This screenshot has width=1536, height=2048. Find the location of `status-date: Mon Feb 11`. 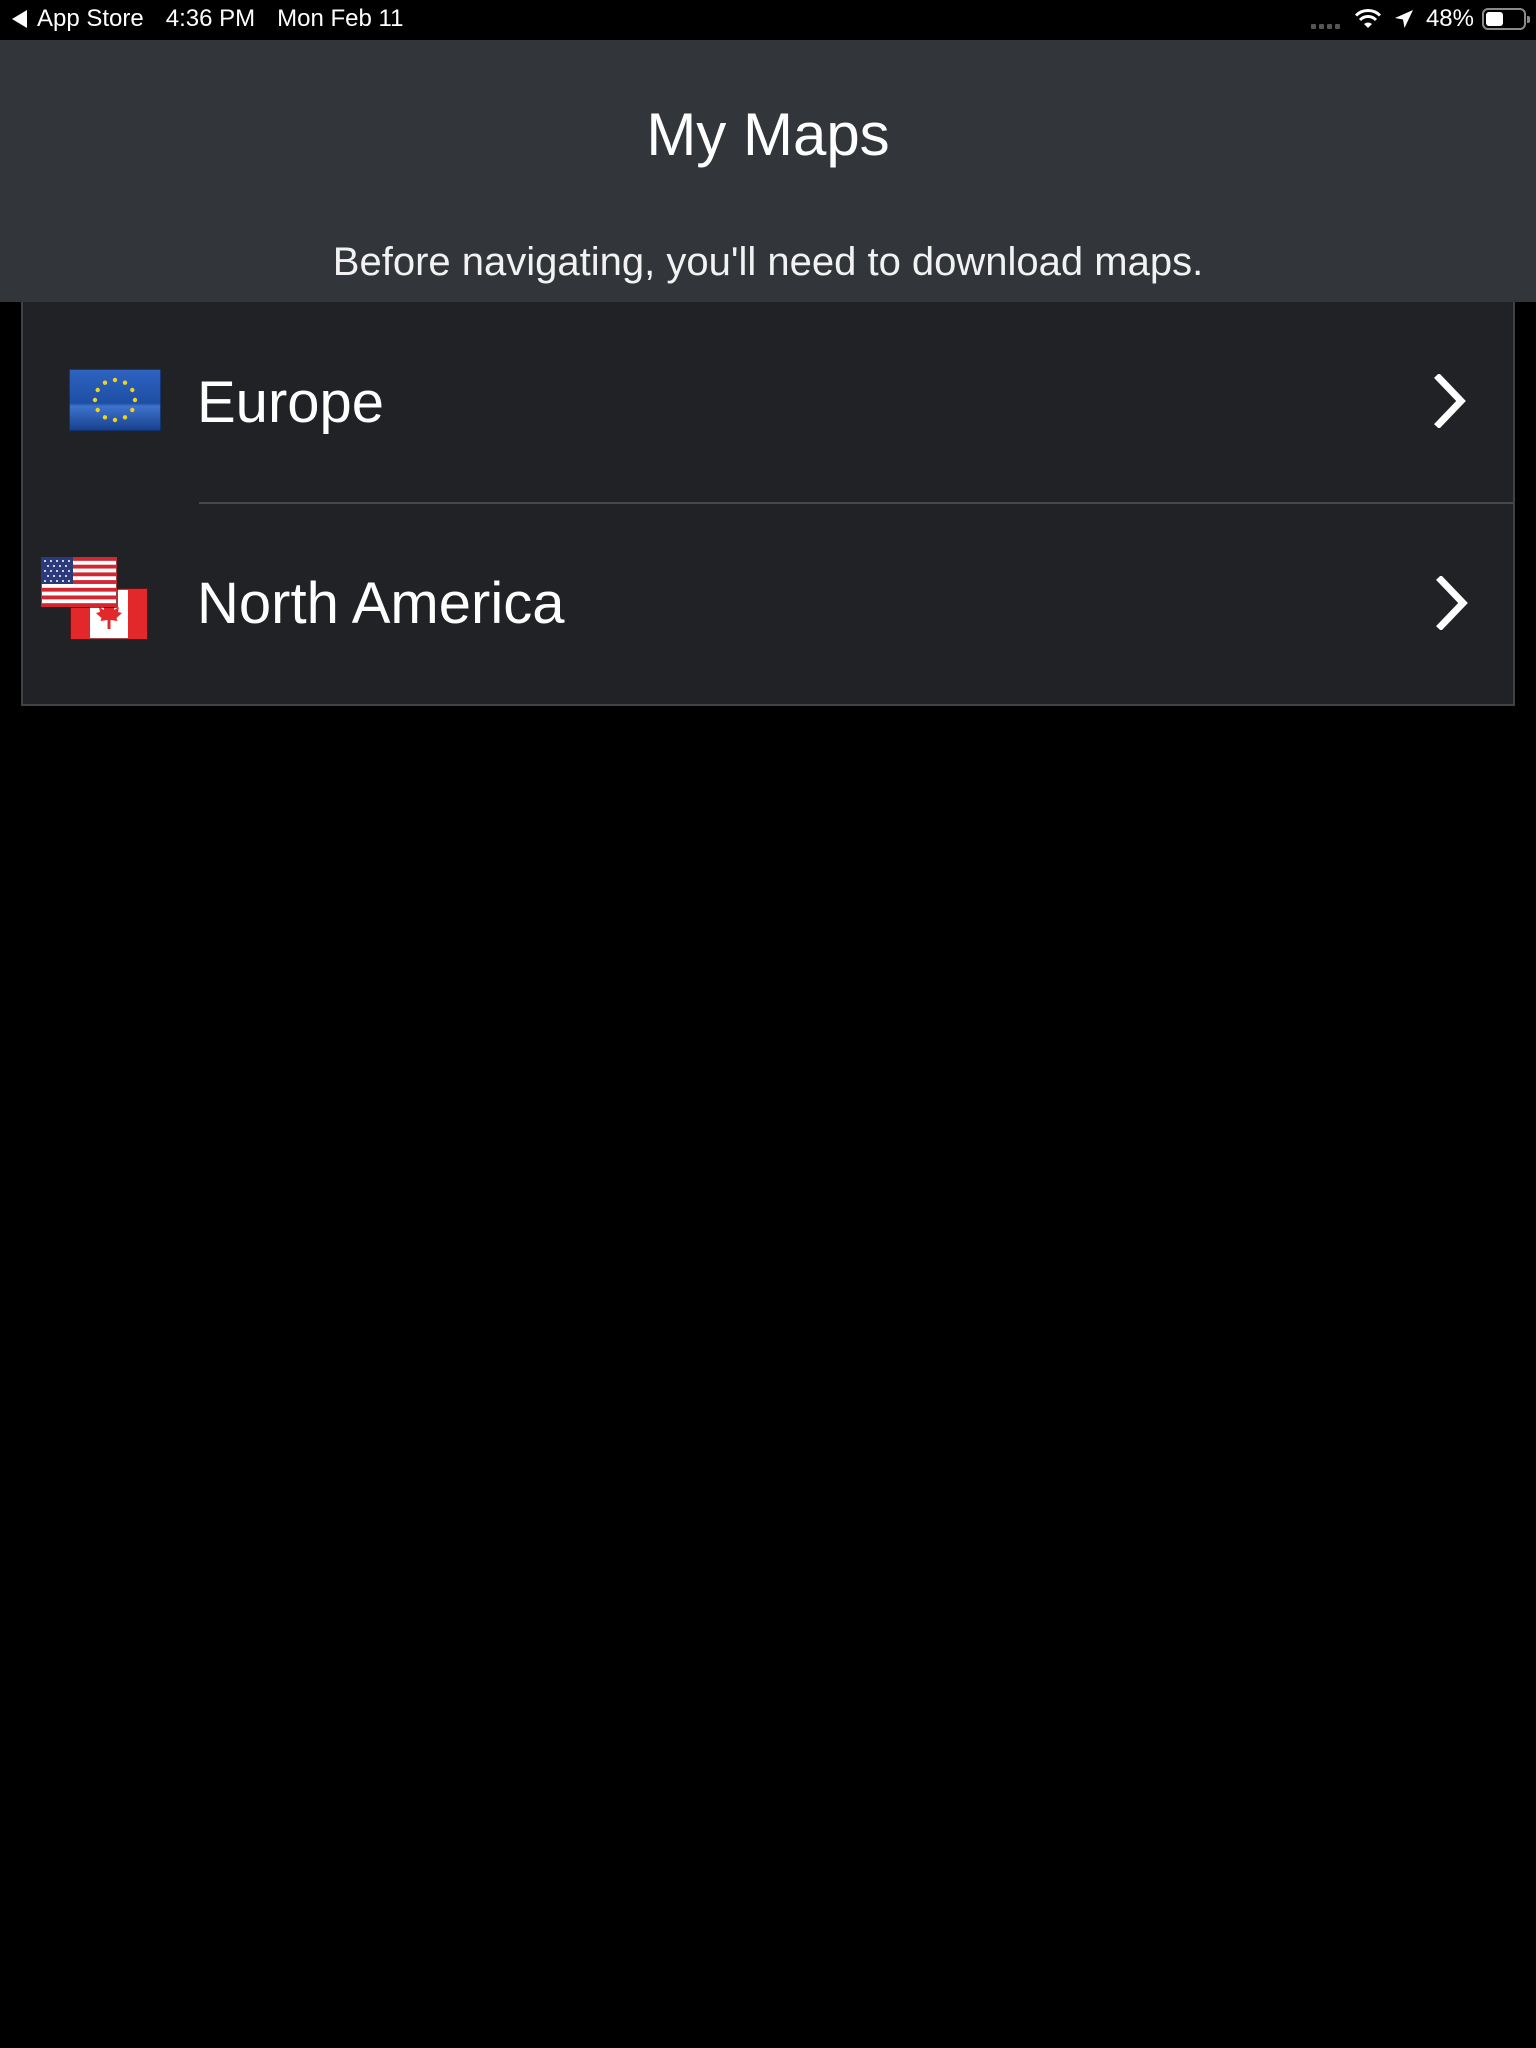

status-date: Mon Feb 11 is located at coordinates (340, 18).